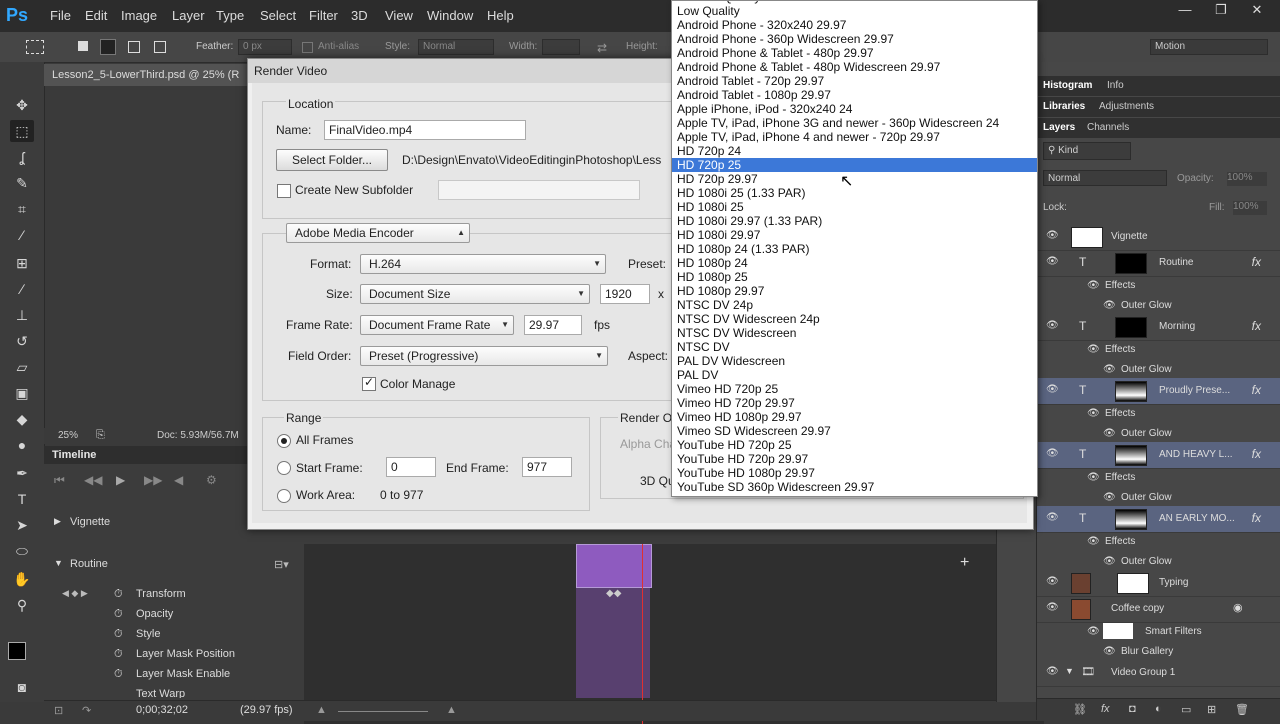 The height and width of the screenshot is (724, 1280). What do you see at coordinates (17, 651) in the screenshot?
I see `foreground-color-swatch` at bounding box center [17, 651].